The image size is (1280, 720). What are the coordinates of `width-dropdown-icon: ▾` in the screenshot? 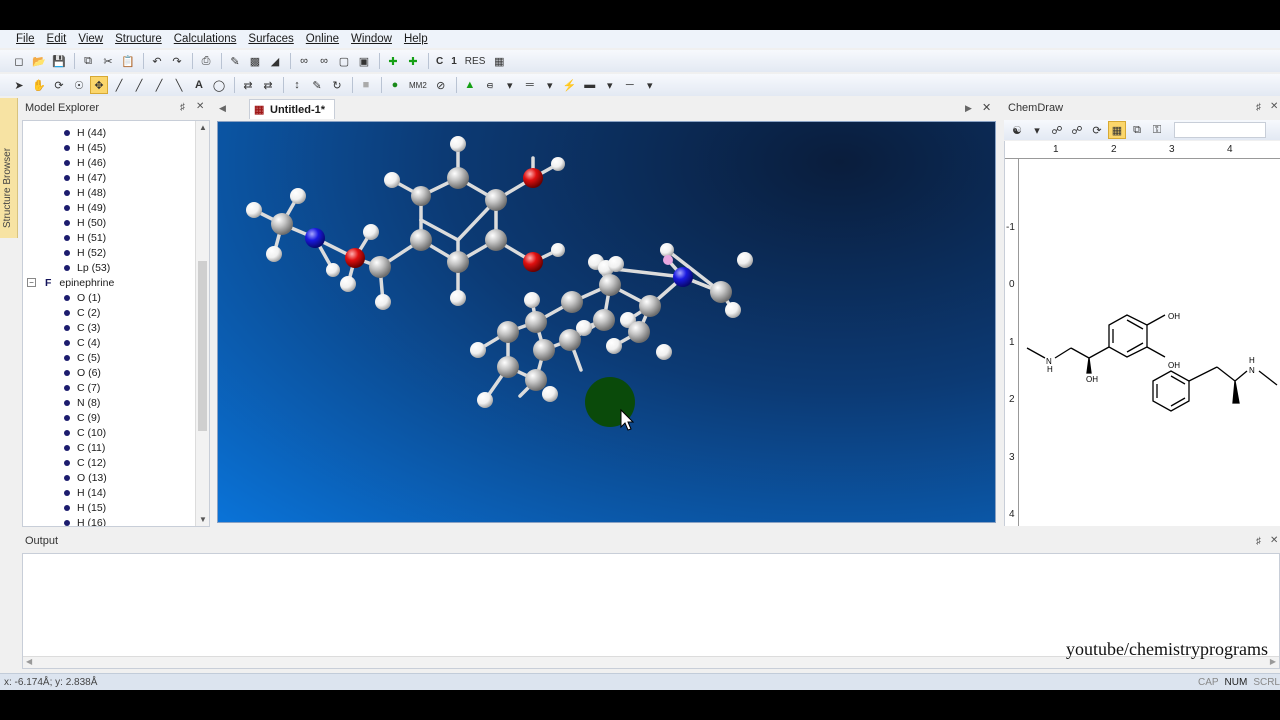 It's located at (650, 85).